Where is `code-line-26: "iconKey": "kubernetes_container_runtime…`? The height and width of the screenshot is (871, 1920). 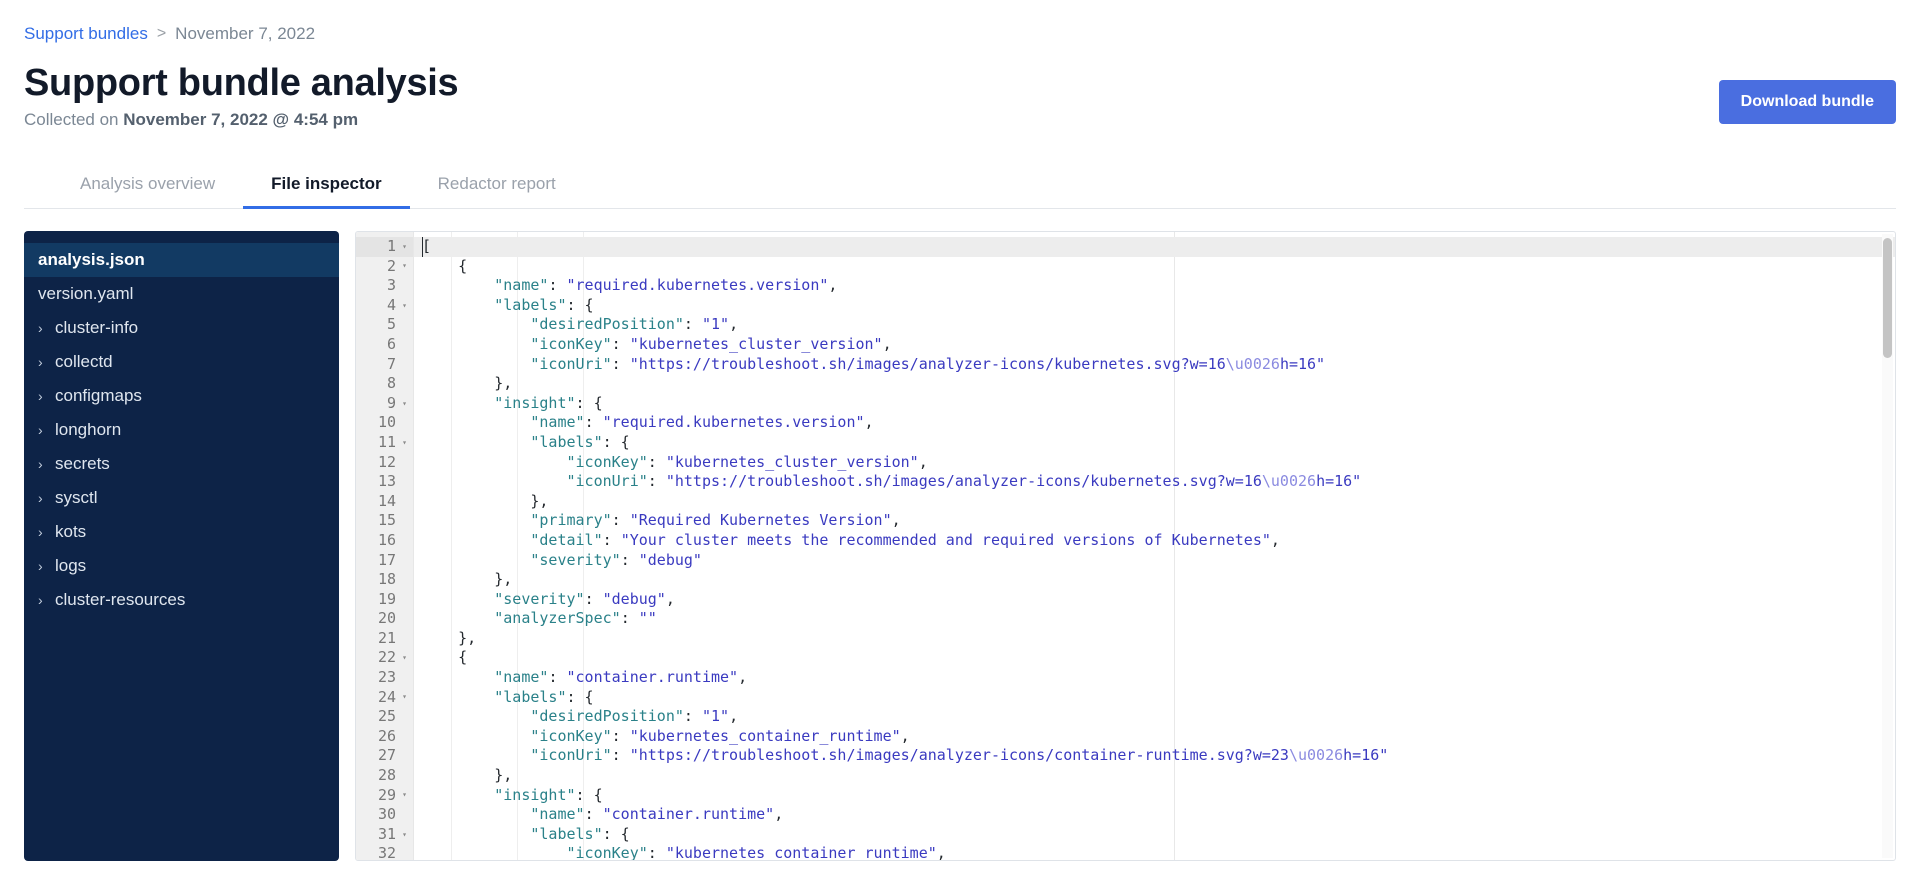 code-line-26: "iconKey": "kubernetes_container_runtime… is located at coordinates (1154, 737).